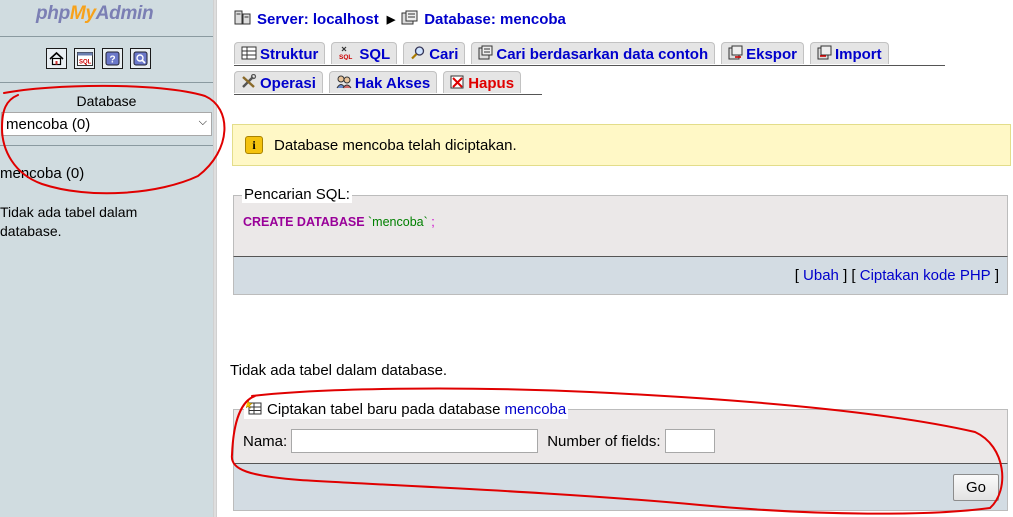  I want to click on go-button: Go, so click(976, 487).